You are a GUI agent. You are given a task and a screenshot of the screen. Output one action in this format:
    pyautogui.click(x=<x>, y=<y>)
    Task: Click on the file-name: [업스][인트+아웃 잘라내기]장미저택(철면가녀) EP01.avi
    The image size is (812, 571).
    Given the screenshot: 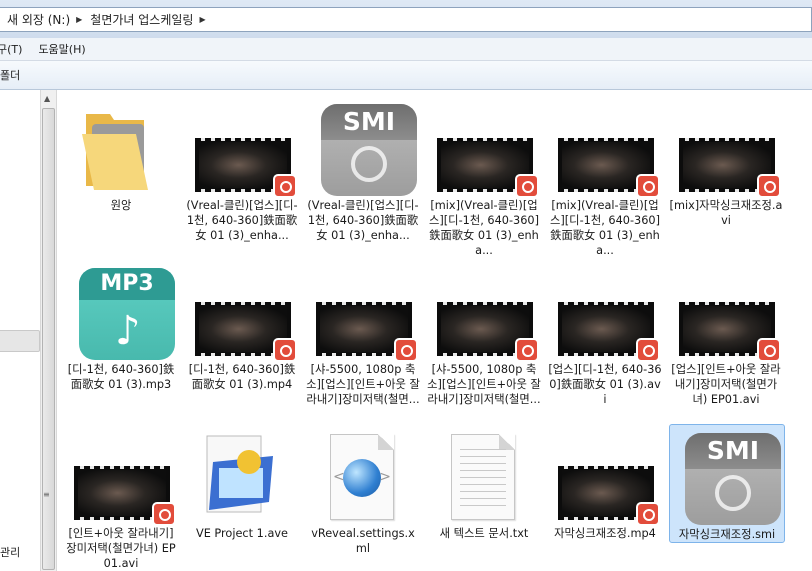 What is the action you would take?
    pyautogui.click(x=726, y=384)
    